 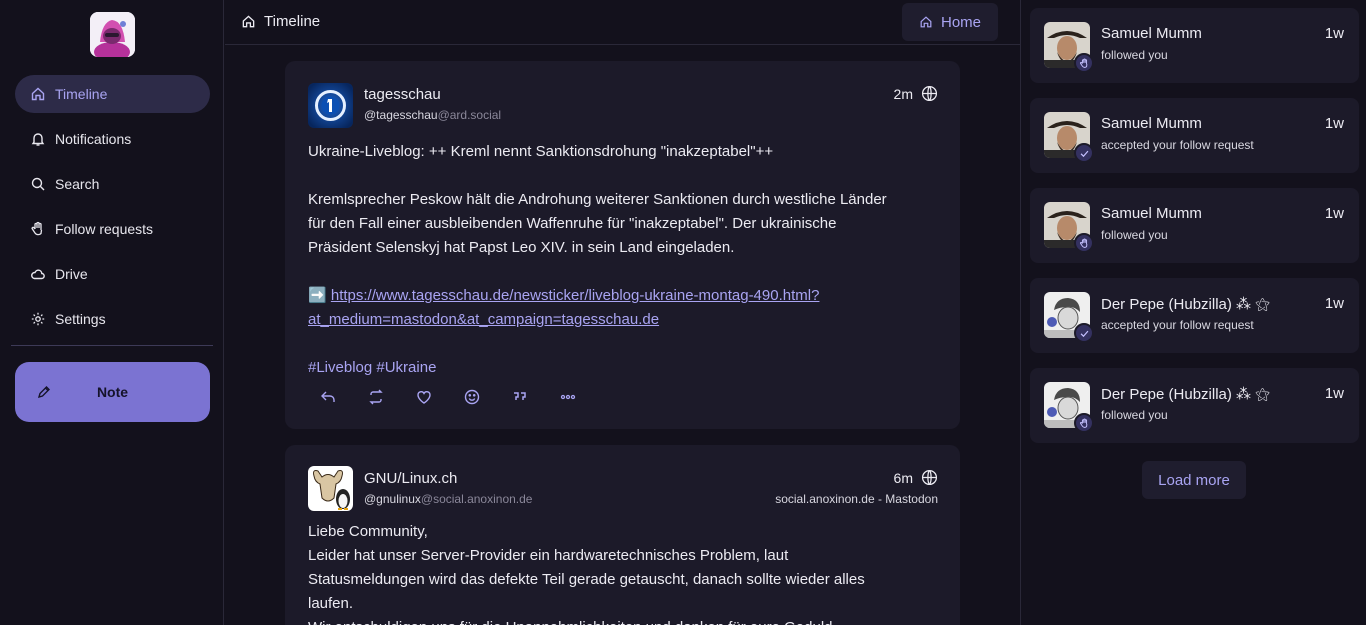 I want to click on nav-item-settings: Settings, so click(x=112, y=319).